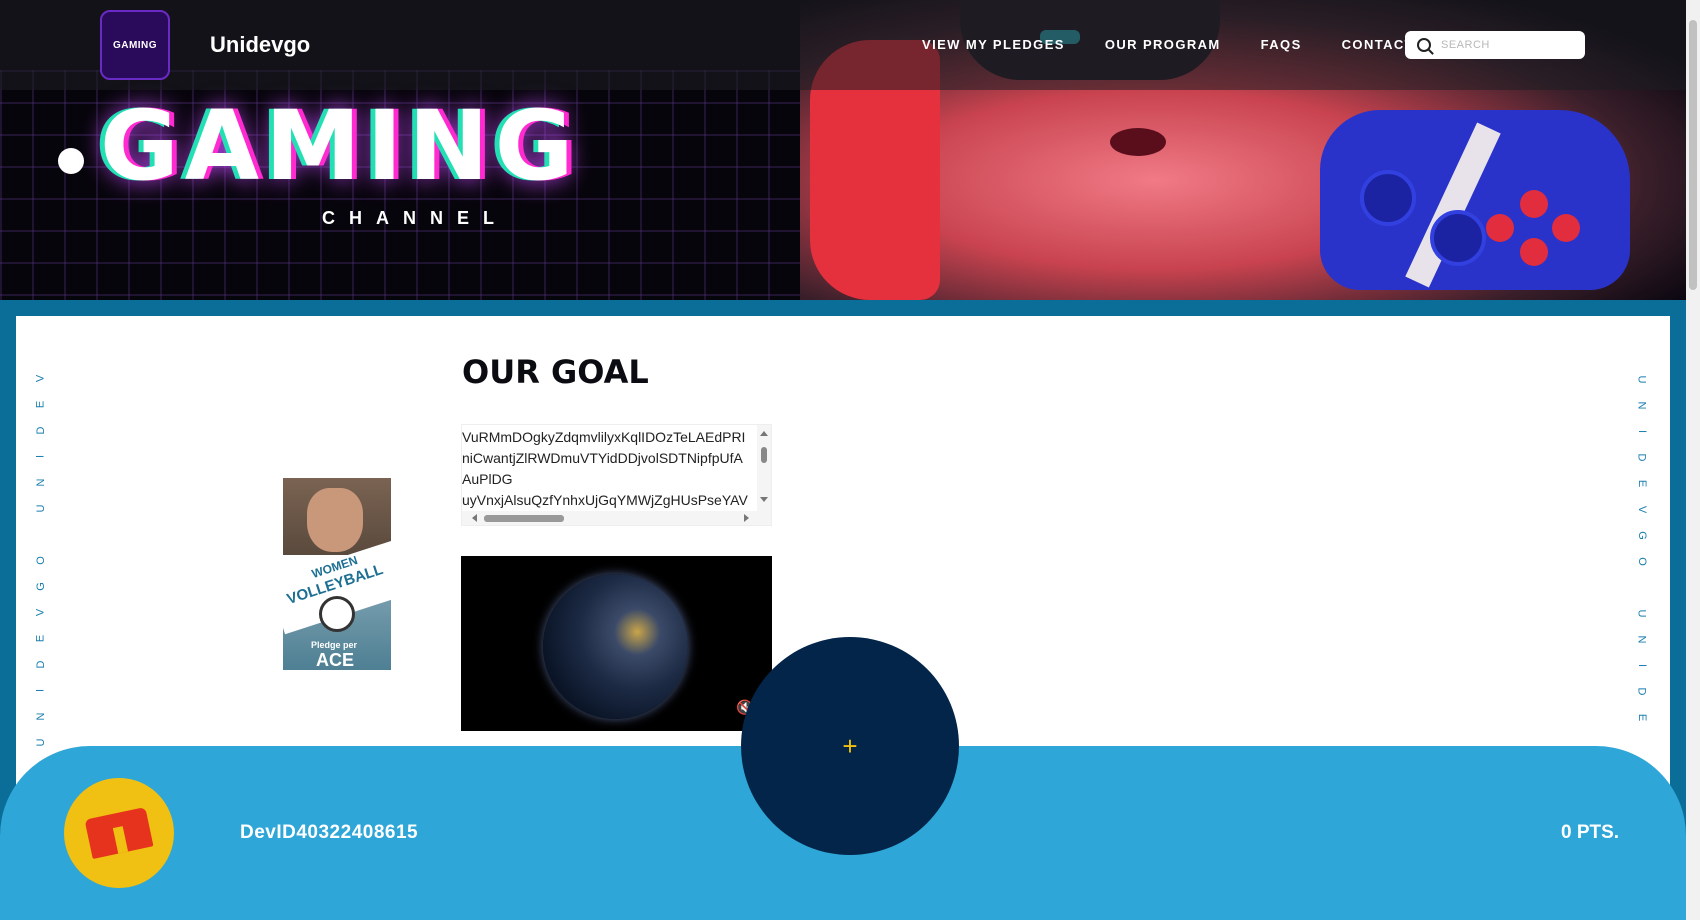 This screenshot has width=1700, height=920. I want to click on volleyball-icon, so click(337, 614).